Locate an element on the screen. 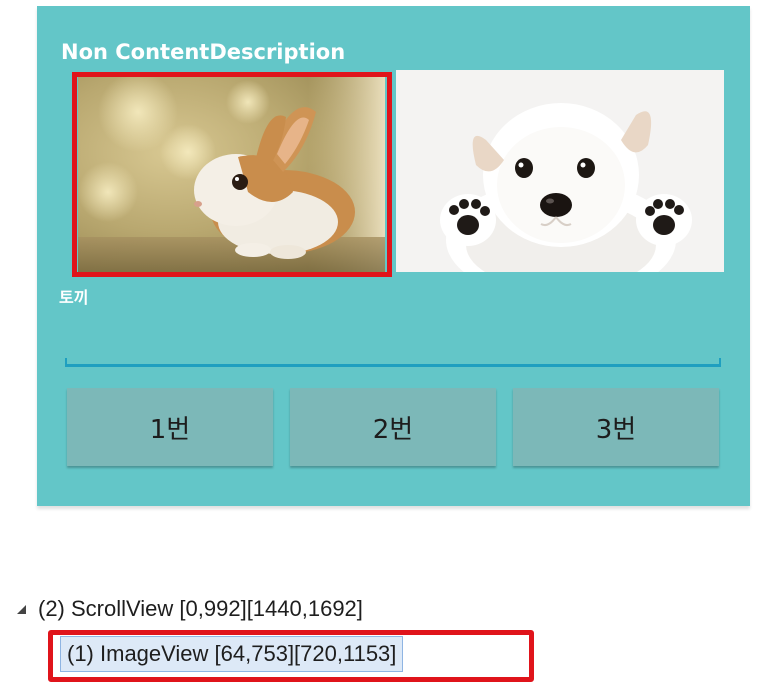 The image size is (768, 690). tree-node-imageview-label: (1) ImageView [64,753][720,1153] is located at coordinates (232, 653).